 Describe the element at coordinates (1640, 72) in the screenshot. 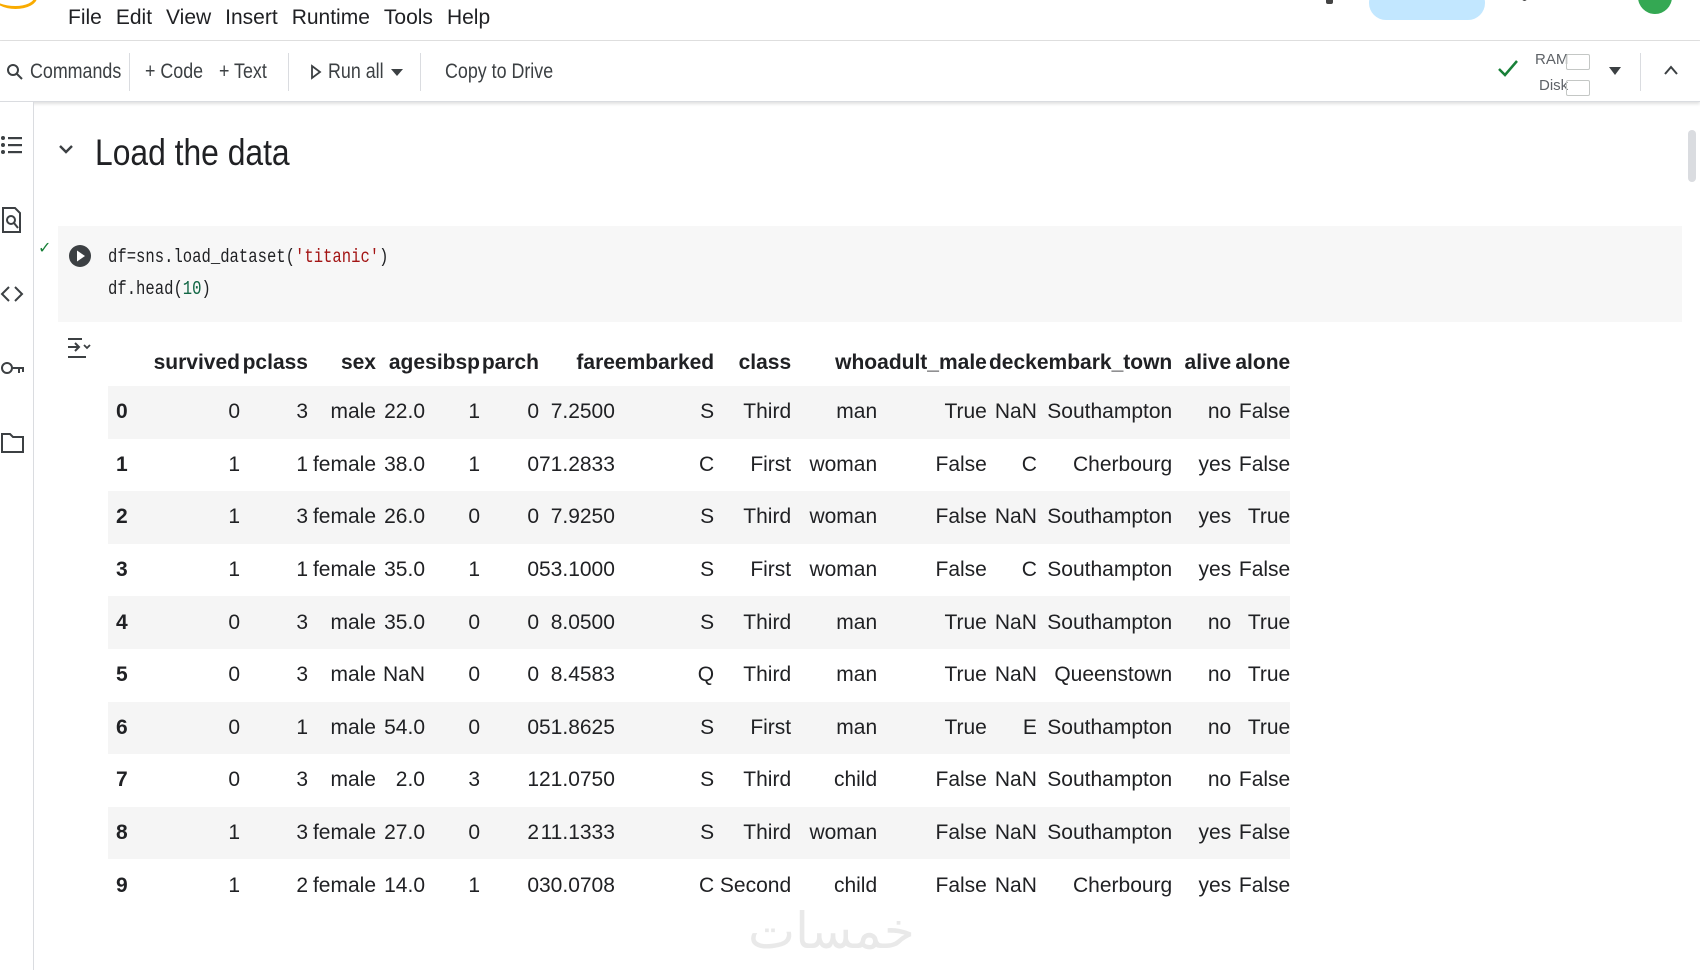

I see `toolbar-divider` at that location.